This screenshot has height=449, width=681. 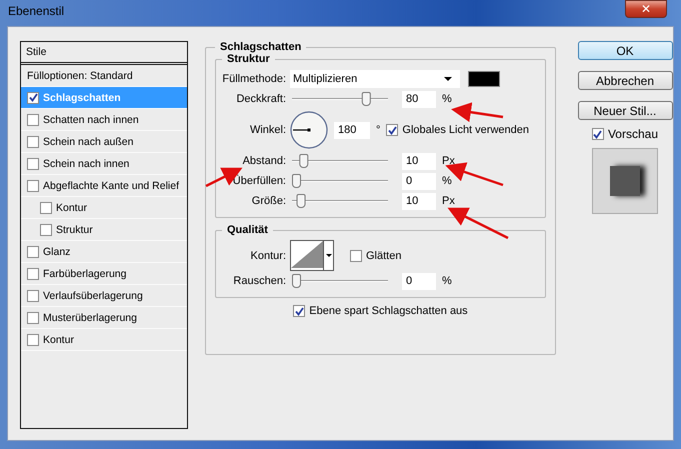 I want to click on angle-dial, so click(x=309, y=130).